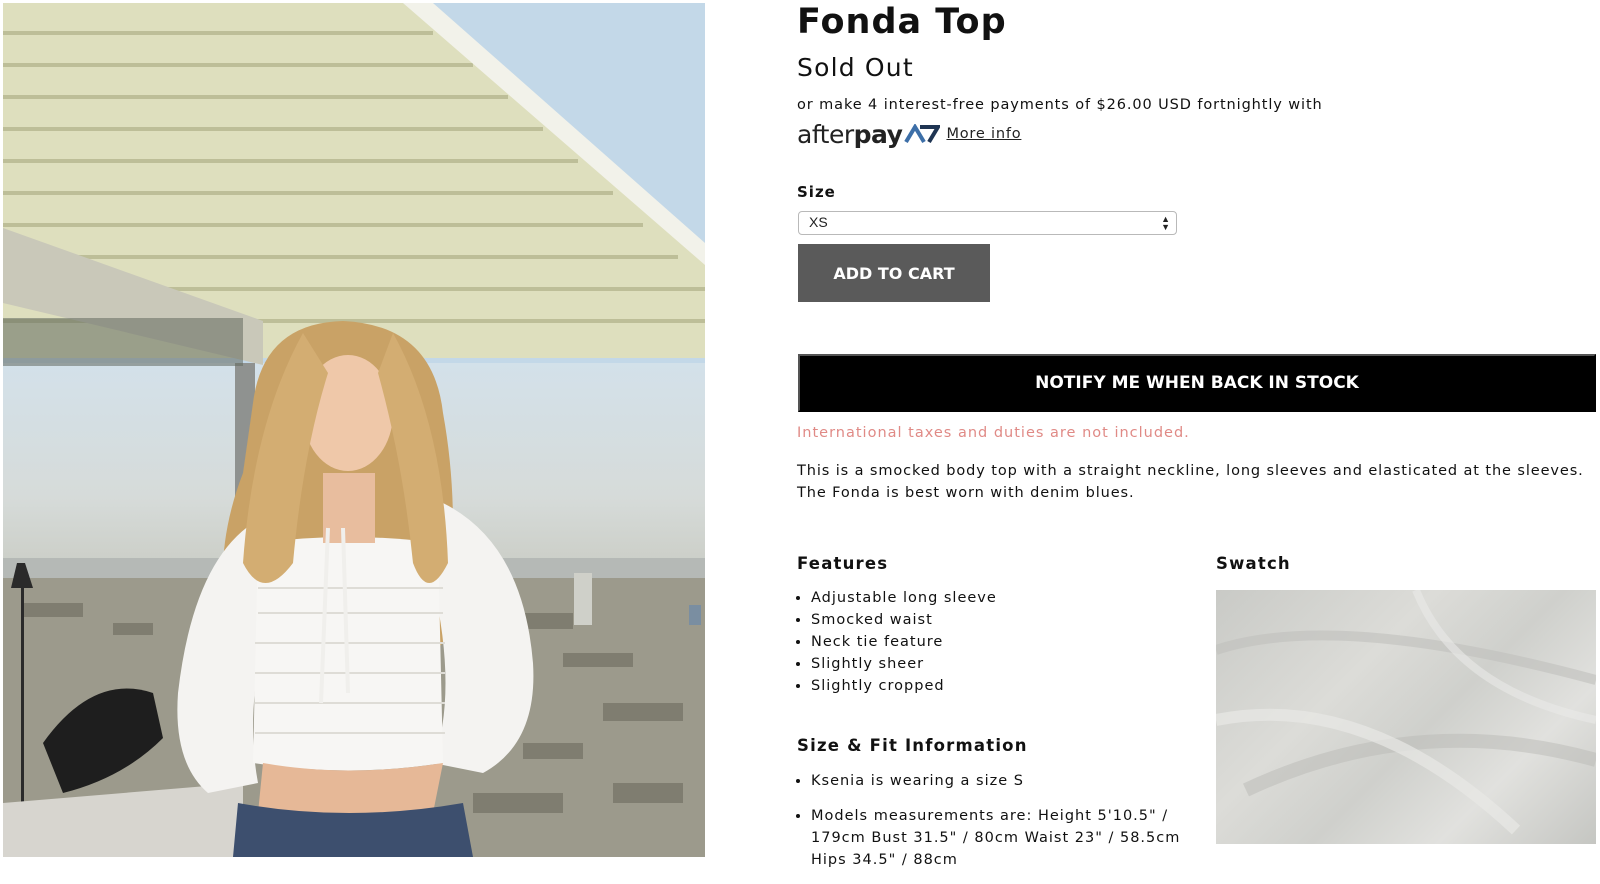 The width and height of the screenshot is (1600, 884). I want to click on features-heading: Features, so click(843, 563).